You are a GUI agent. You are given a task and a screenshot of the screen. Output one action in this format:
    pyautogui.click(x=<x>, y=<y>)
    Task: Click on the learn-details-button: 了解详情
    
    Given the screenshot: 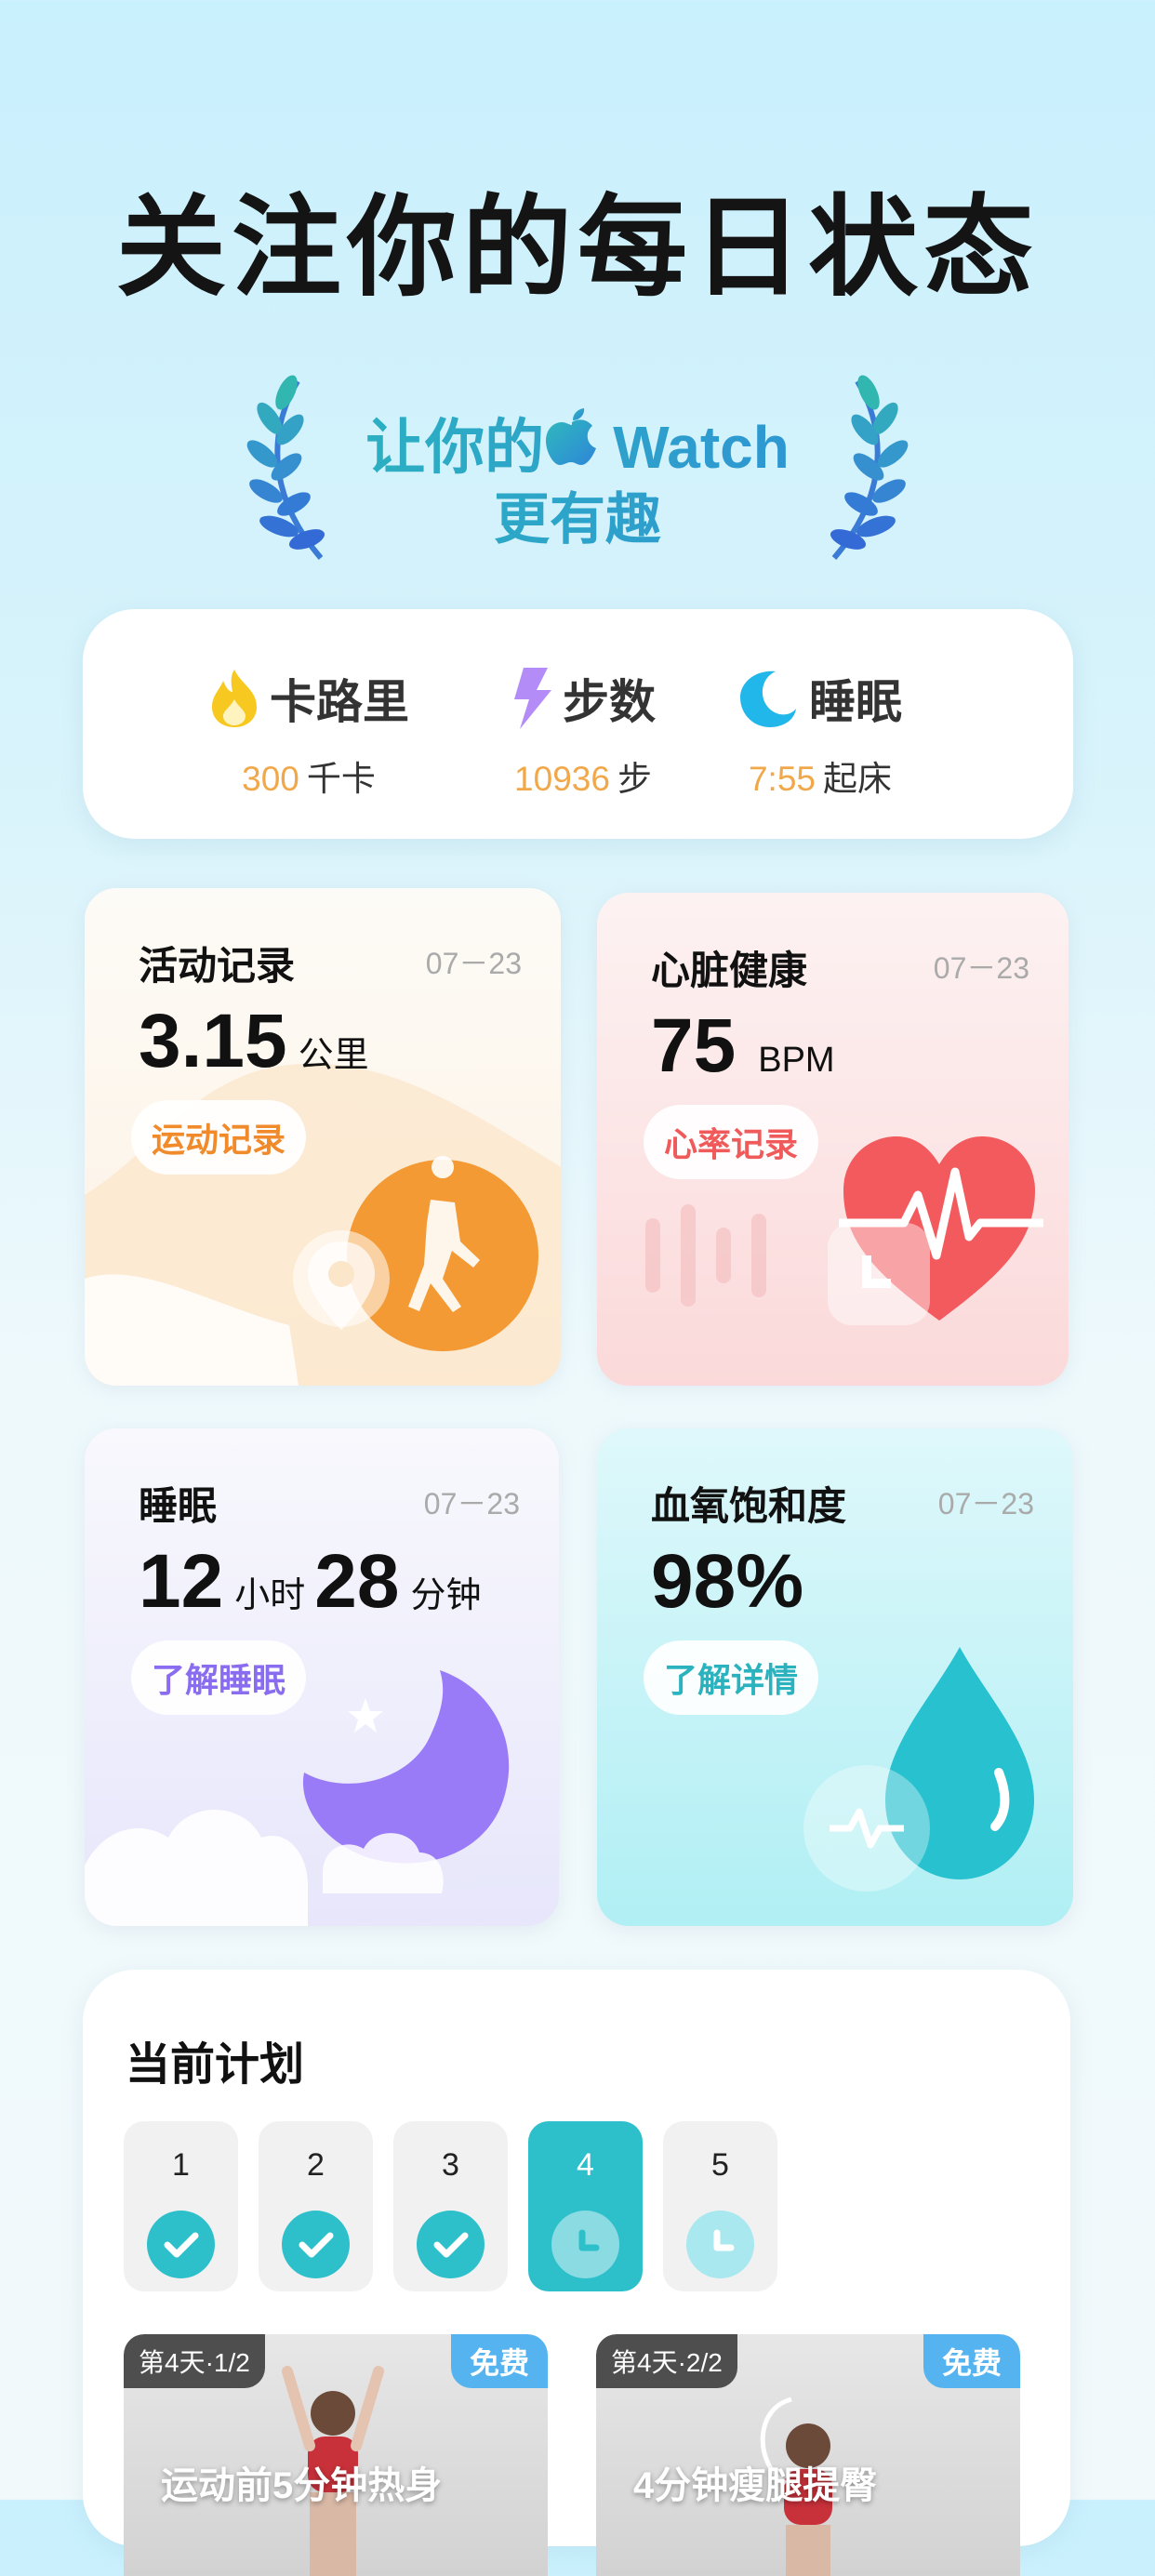 What is the action you would take?
    pyautogui.click(x=731, y=1677)
    